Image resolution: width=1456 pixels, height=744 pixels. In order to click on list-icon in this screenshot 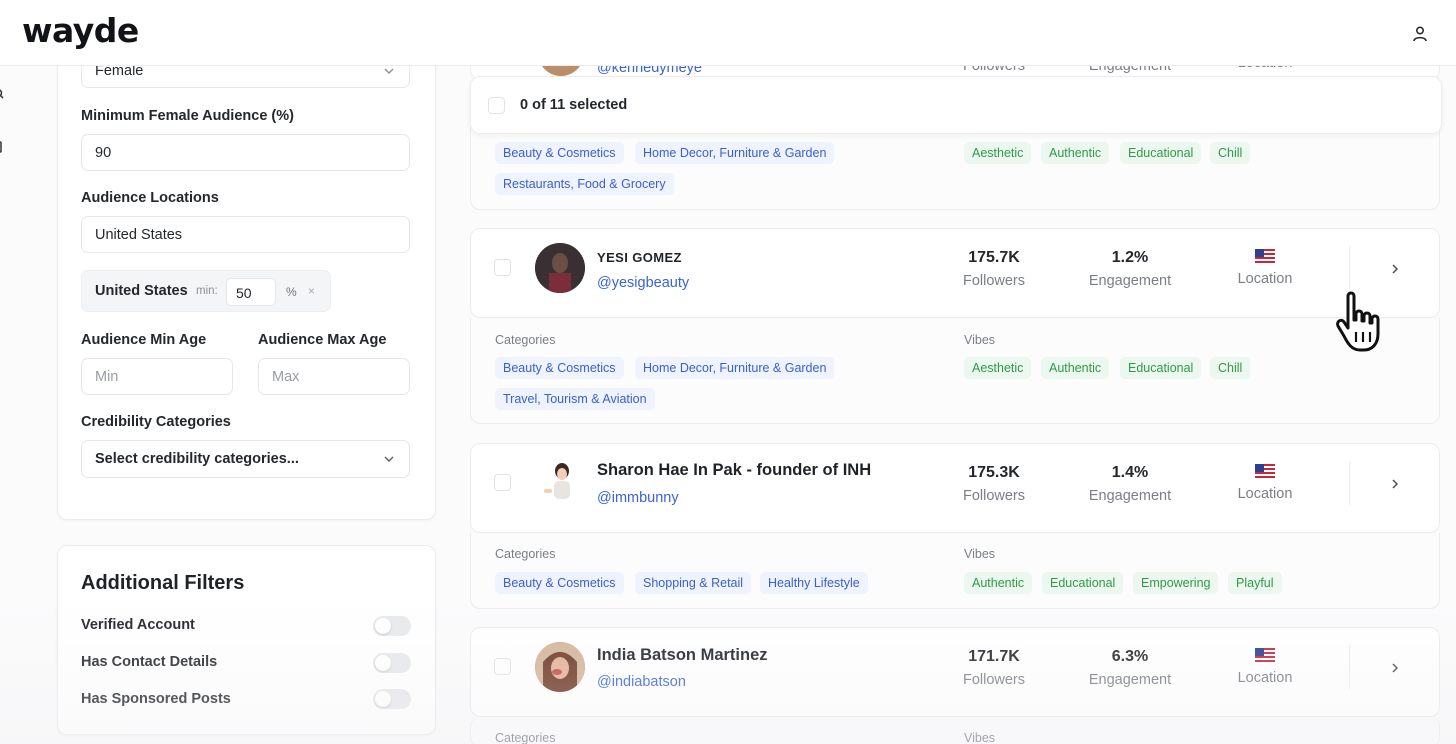, I will do `click(4, 147)`.